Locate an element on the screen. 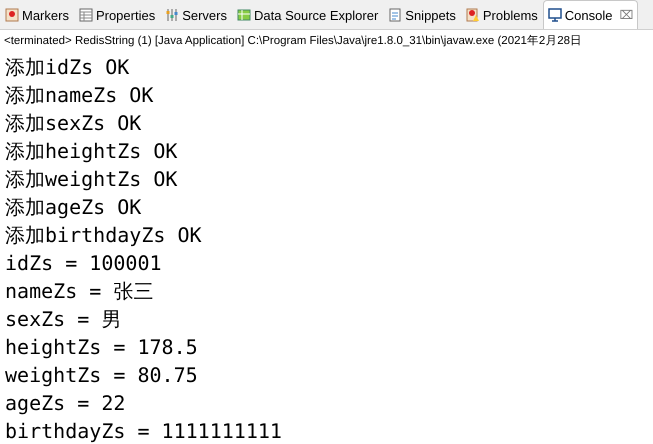 This screenshot has width=653, height=444. marker-icon is located at coordinates (12, 15).